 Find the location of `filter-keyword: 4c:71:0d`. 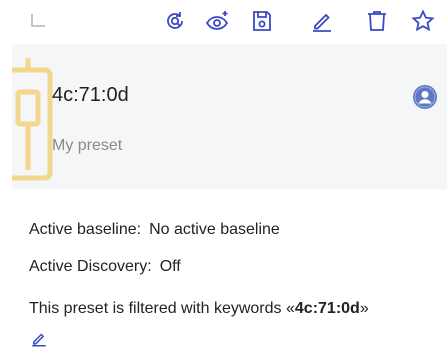

filter-keyword: 4c:71:0d is located at coordinates (327, 308).